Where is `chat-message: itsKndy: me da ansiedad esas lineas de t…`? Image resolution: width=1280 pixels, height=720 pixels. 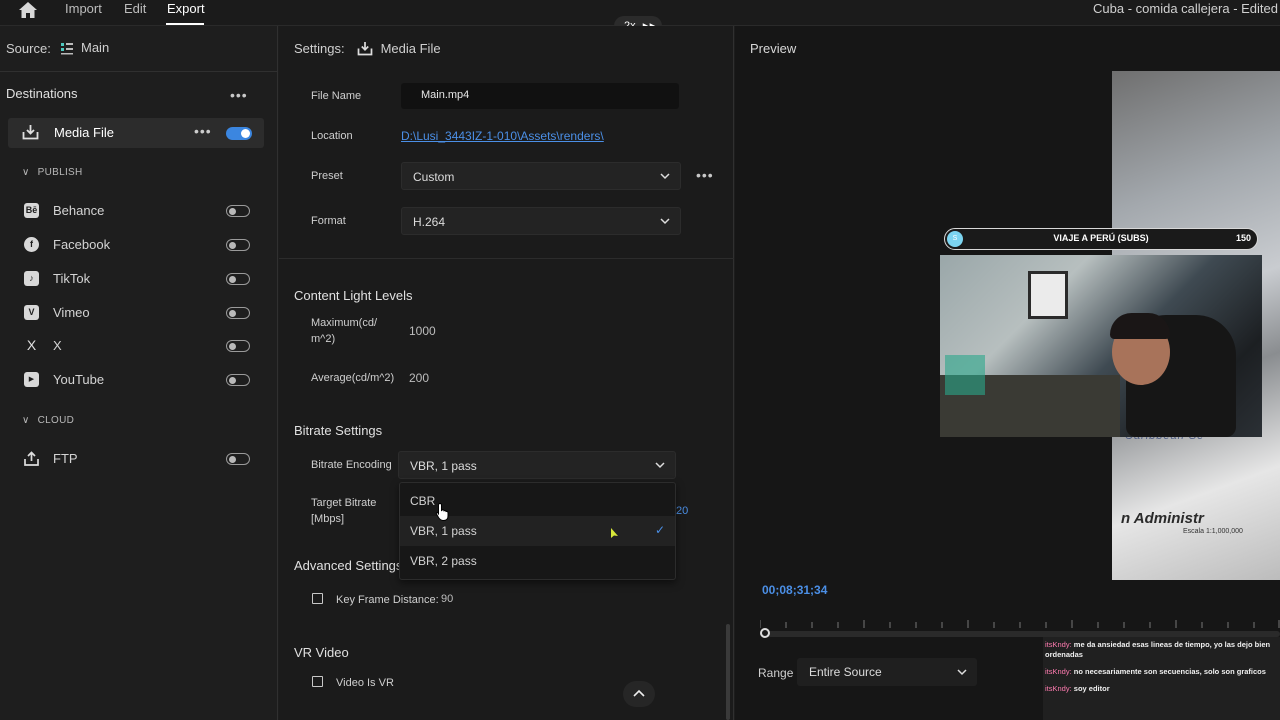 chat-message: itsKndy: me da ansiedad esas lineas de t… is located at coordinates (1161, 650).